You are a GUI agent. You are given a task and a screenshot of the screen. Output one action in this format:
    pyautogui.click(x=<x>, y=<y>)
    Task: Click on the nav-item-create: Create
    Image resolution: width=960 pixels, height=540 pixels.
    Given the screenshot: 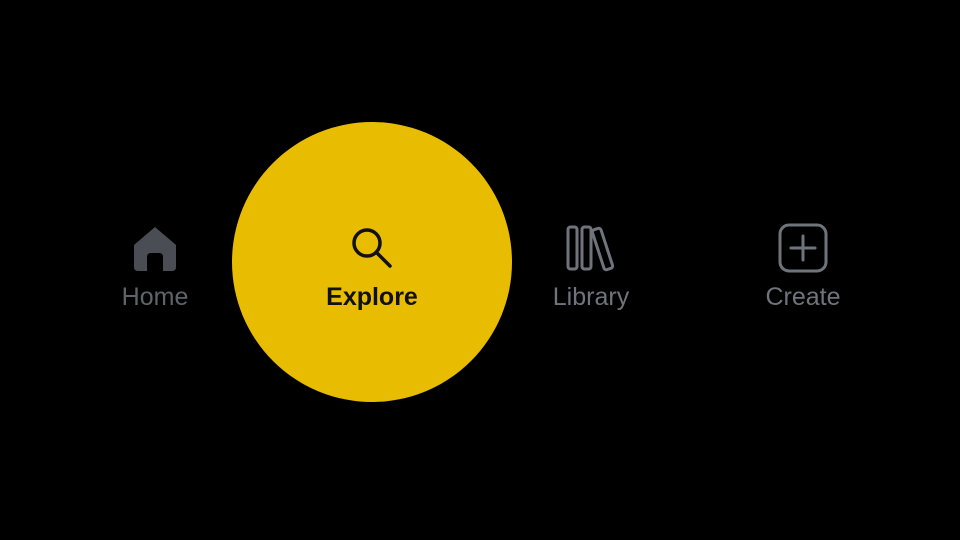 What is the action you would take?
    pyautogui.click(x=803, y=272)
    